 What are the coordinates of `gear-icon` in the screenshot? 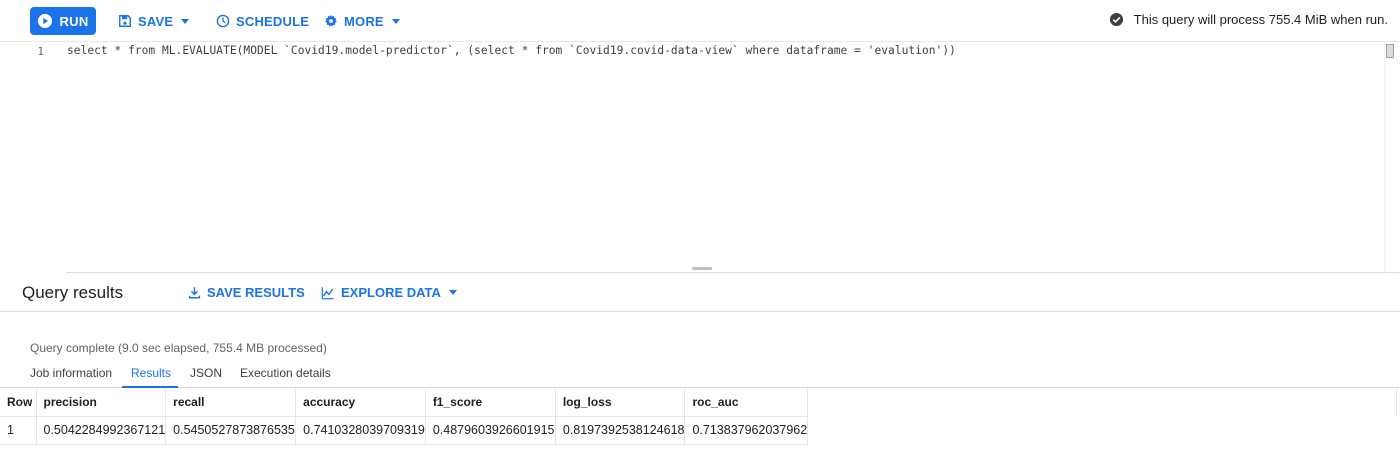 It's located at (331, 20).